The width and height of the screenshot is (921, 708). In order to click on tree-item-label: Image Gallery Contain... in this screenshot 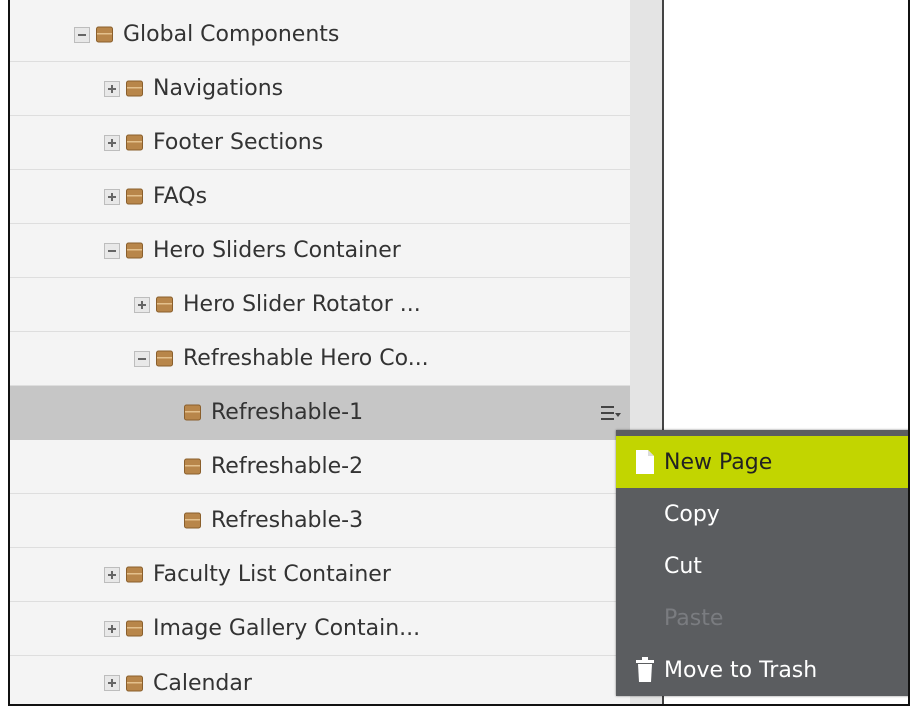, I will do `click(287, 628)`.